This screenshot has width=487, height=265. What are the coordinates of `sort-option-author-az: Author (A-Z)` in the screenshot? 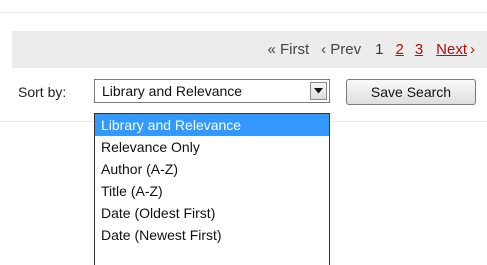 It's located at (212, 169).